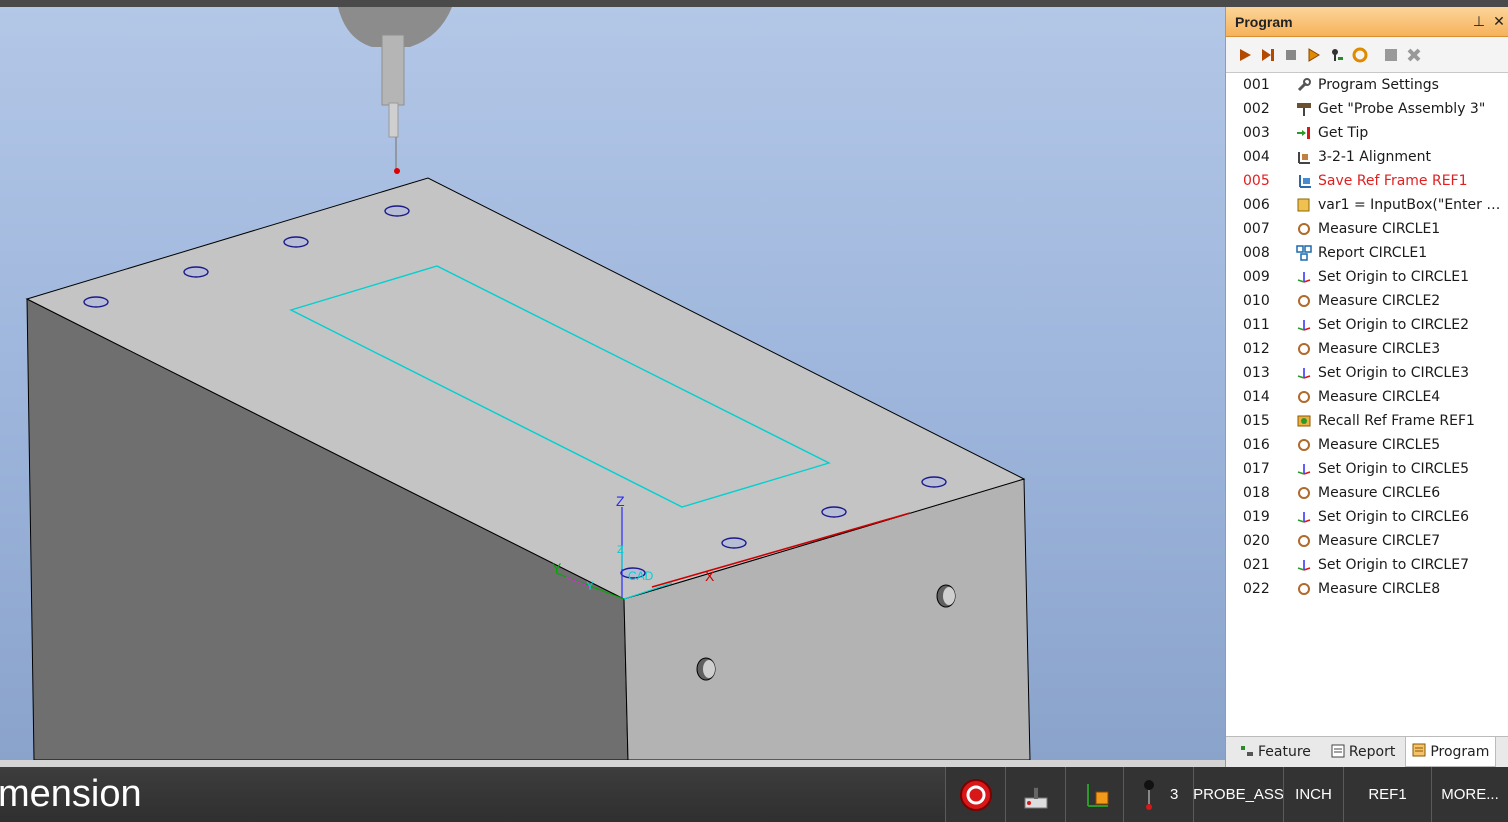  Describe the element at coordinates (1094, 794) in the screenshot. I see `alignment-status-button` at that location.